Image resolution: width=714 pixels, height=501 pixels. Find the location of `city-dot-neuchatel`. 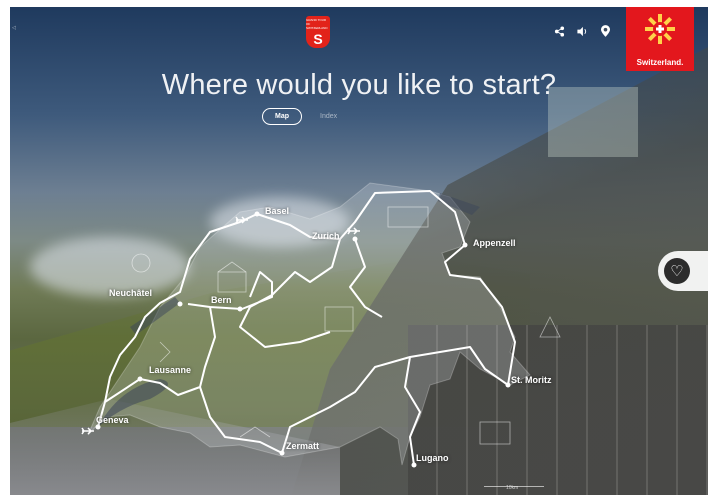

city-dot-neuchatel is located at coordinates (180, 304).